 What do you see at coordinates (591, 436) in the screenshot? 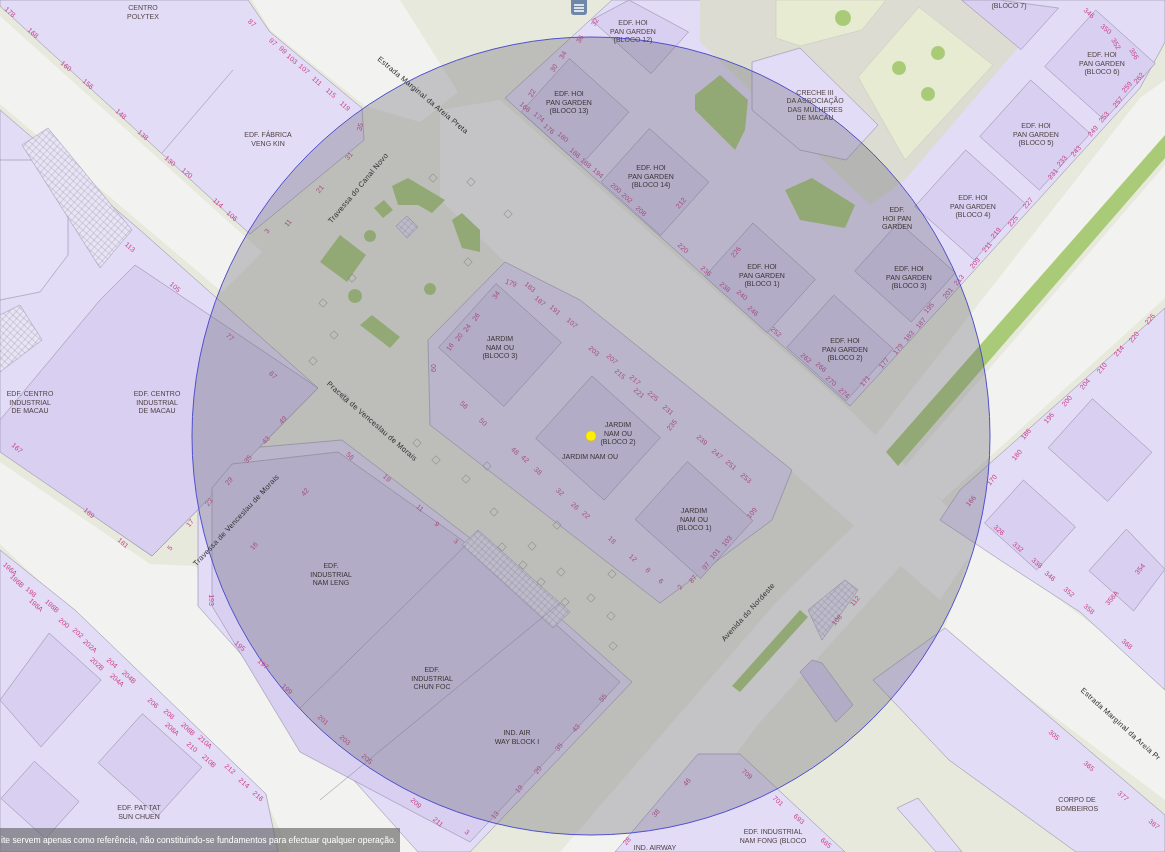
I see `location-marker-icon` at bounding box center [591, 436].